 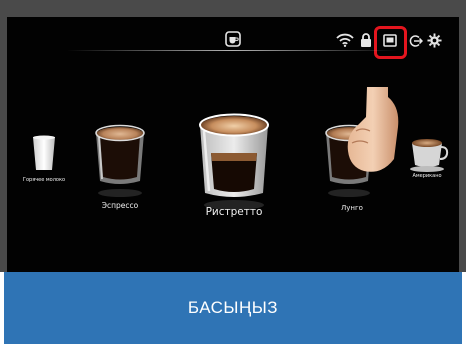 I want to click on highlight-box, so click(x=390, y=42).